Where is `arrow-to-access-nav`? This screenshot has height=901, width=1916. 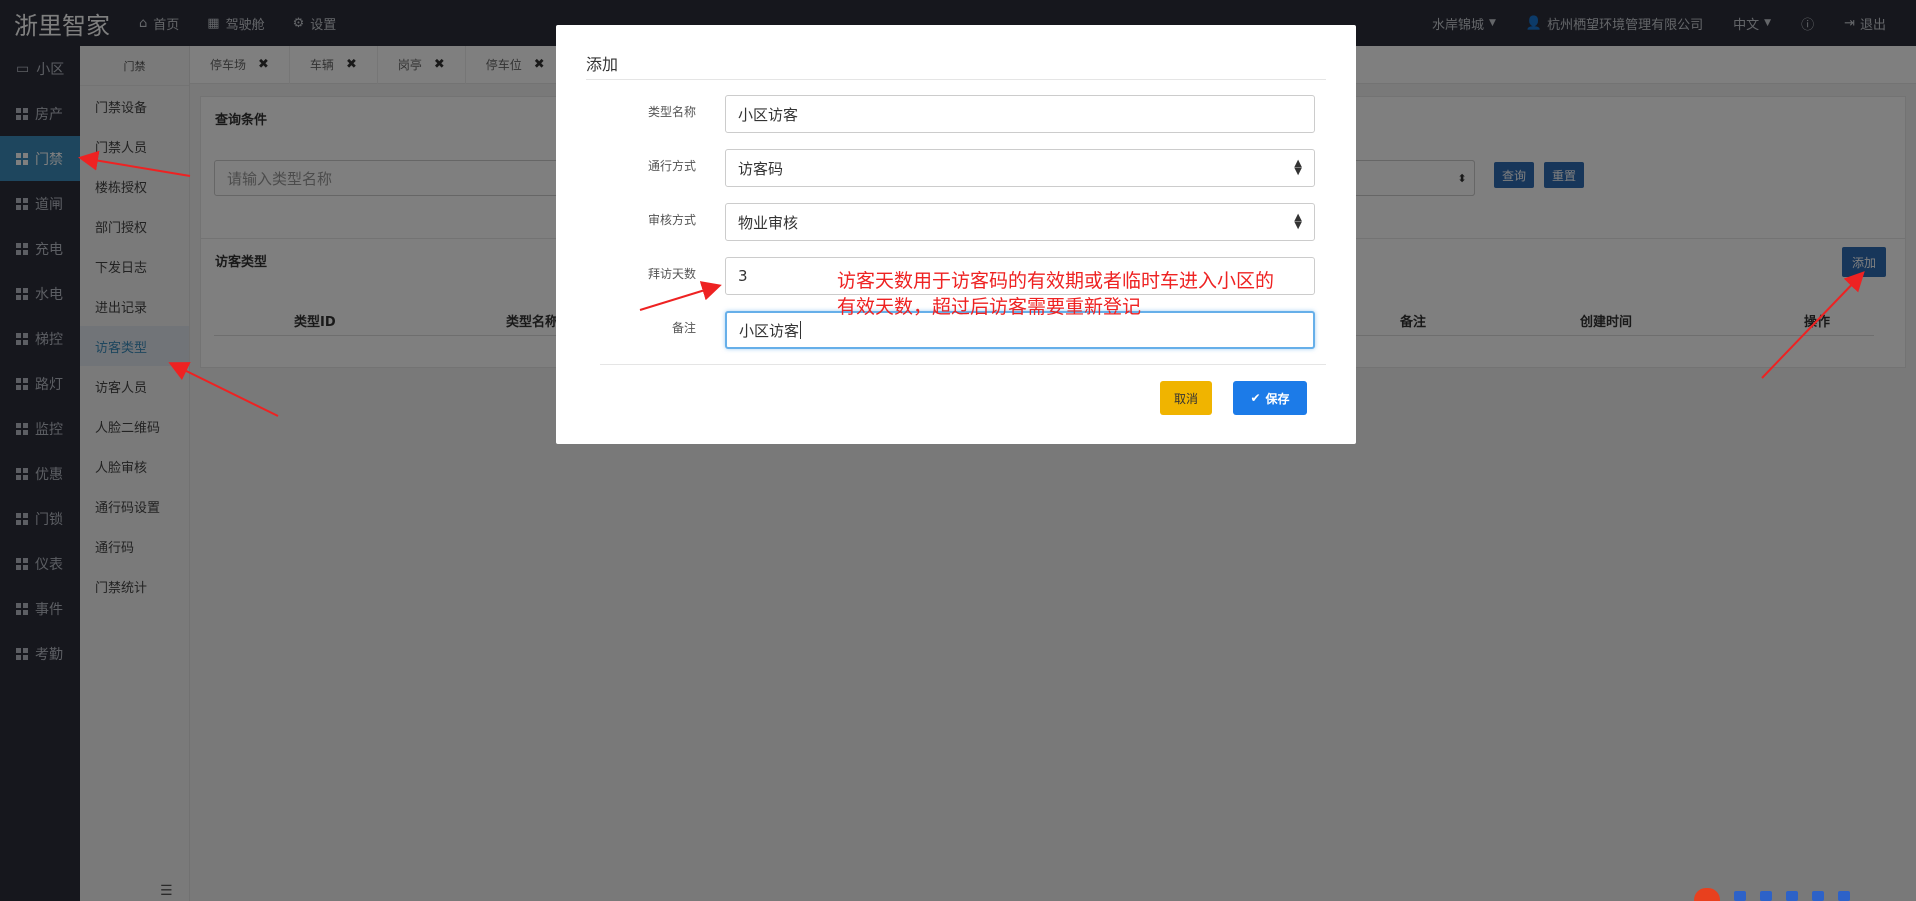
arrow-to-access-nav is located at coordinates (134, 163).